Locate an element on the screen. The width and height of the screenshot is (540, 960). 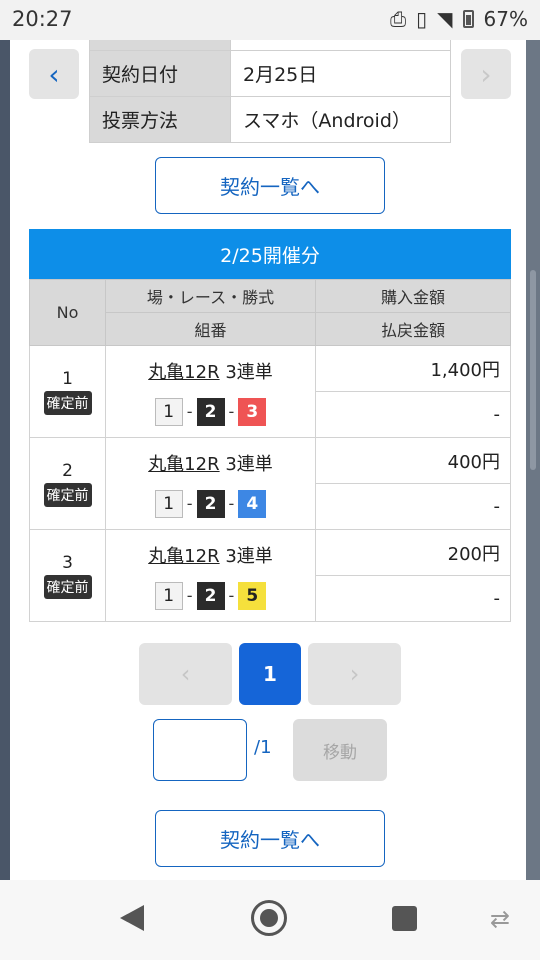
lane-3-badge: 3 is located at coordinates (252, 411).